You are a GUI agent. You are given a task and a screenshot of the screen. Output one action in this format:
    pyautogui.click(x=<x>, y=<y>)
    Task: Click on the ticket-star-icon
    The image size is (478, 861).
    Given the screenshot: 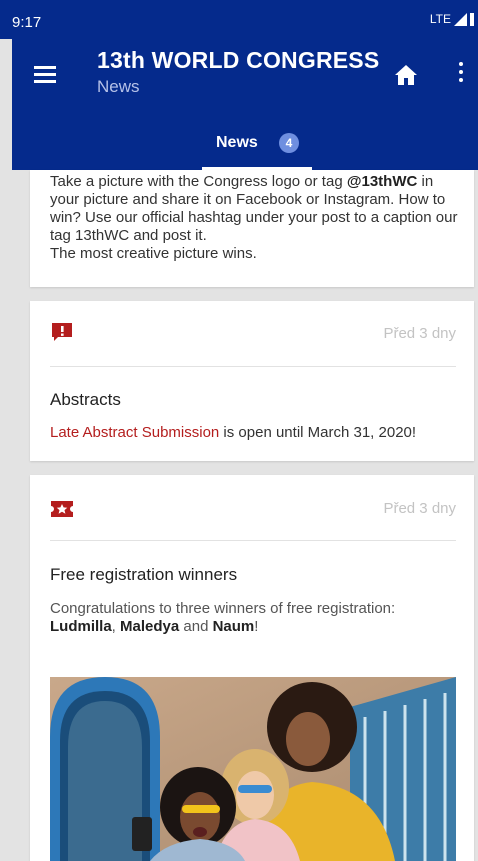 What is the action you would take?
    pyautogui.click(x=62, y=509)
    